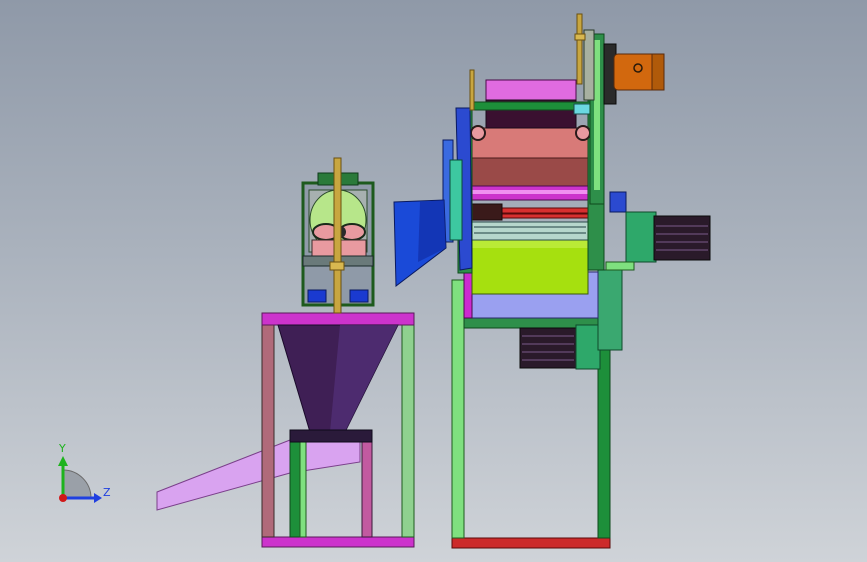 Image resolution: width=867 pixels, height=562 pixels. What do you see at coordinates (530, 106) in the screenshot?
I see `drum-frame-top` at bounding box center [530, 106].